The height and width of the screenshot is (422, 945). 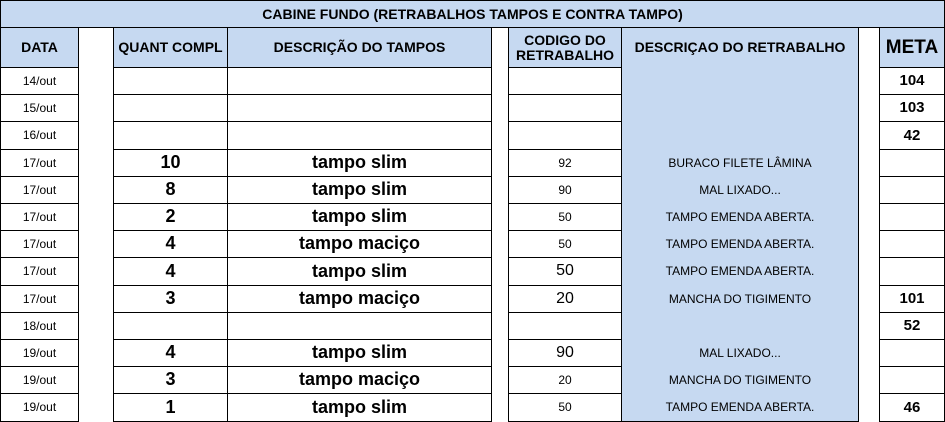 What do you see at coordinates (359, 47) in the screenshot?
I see `header-descricao-tampos: DESCRIÇÃO DO TAMPOS` at bounding box center [359, 47].